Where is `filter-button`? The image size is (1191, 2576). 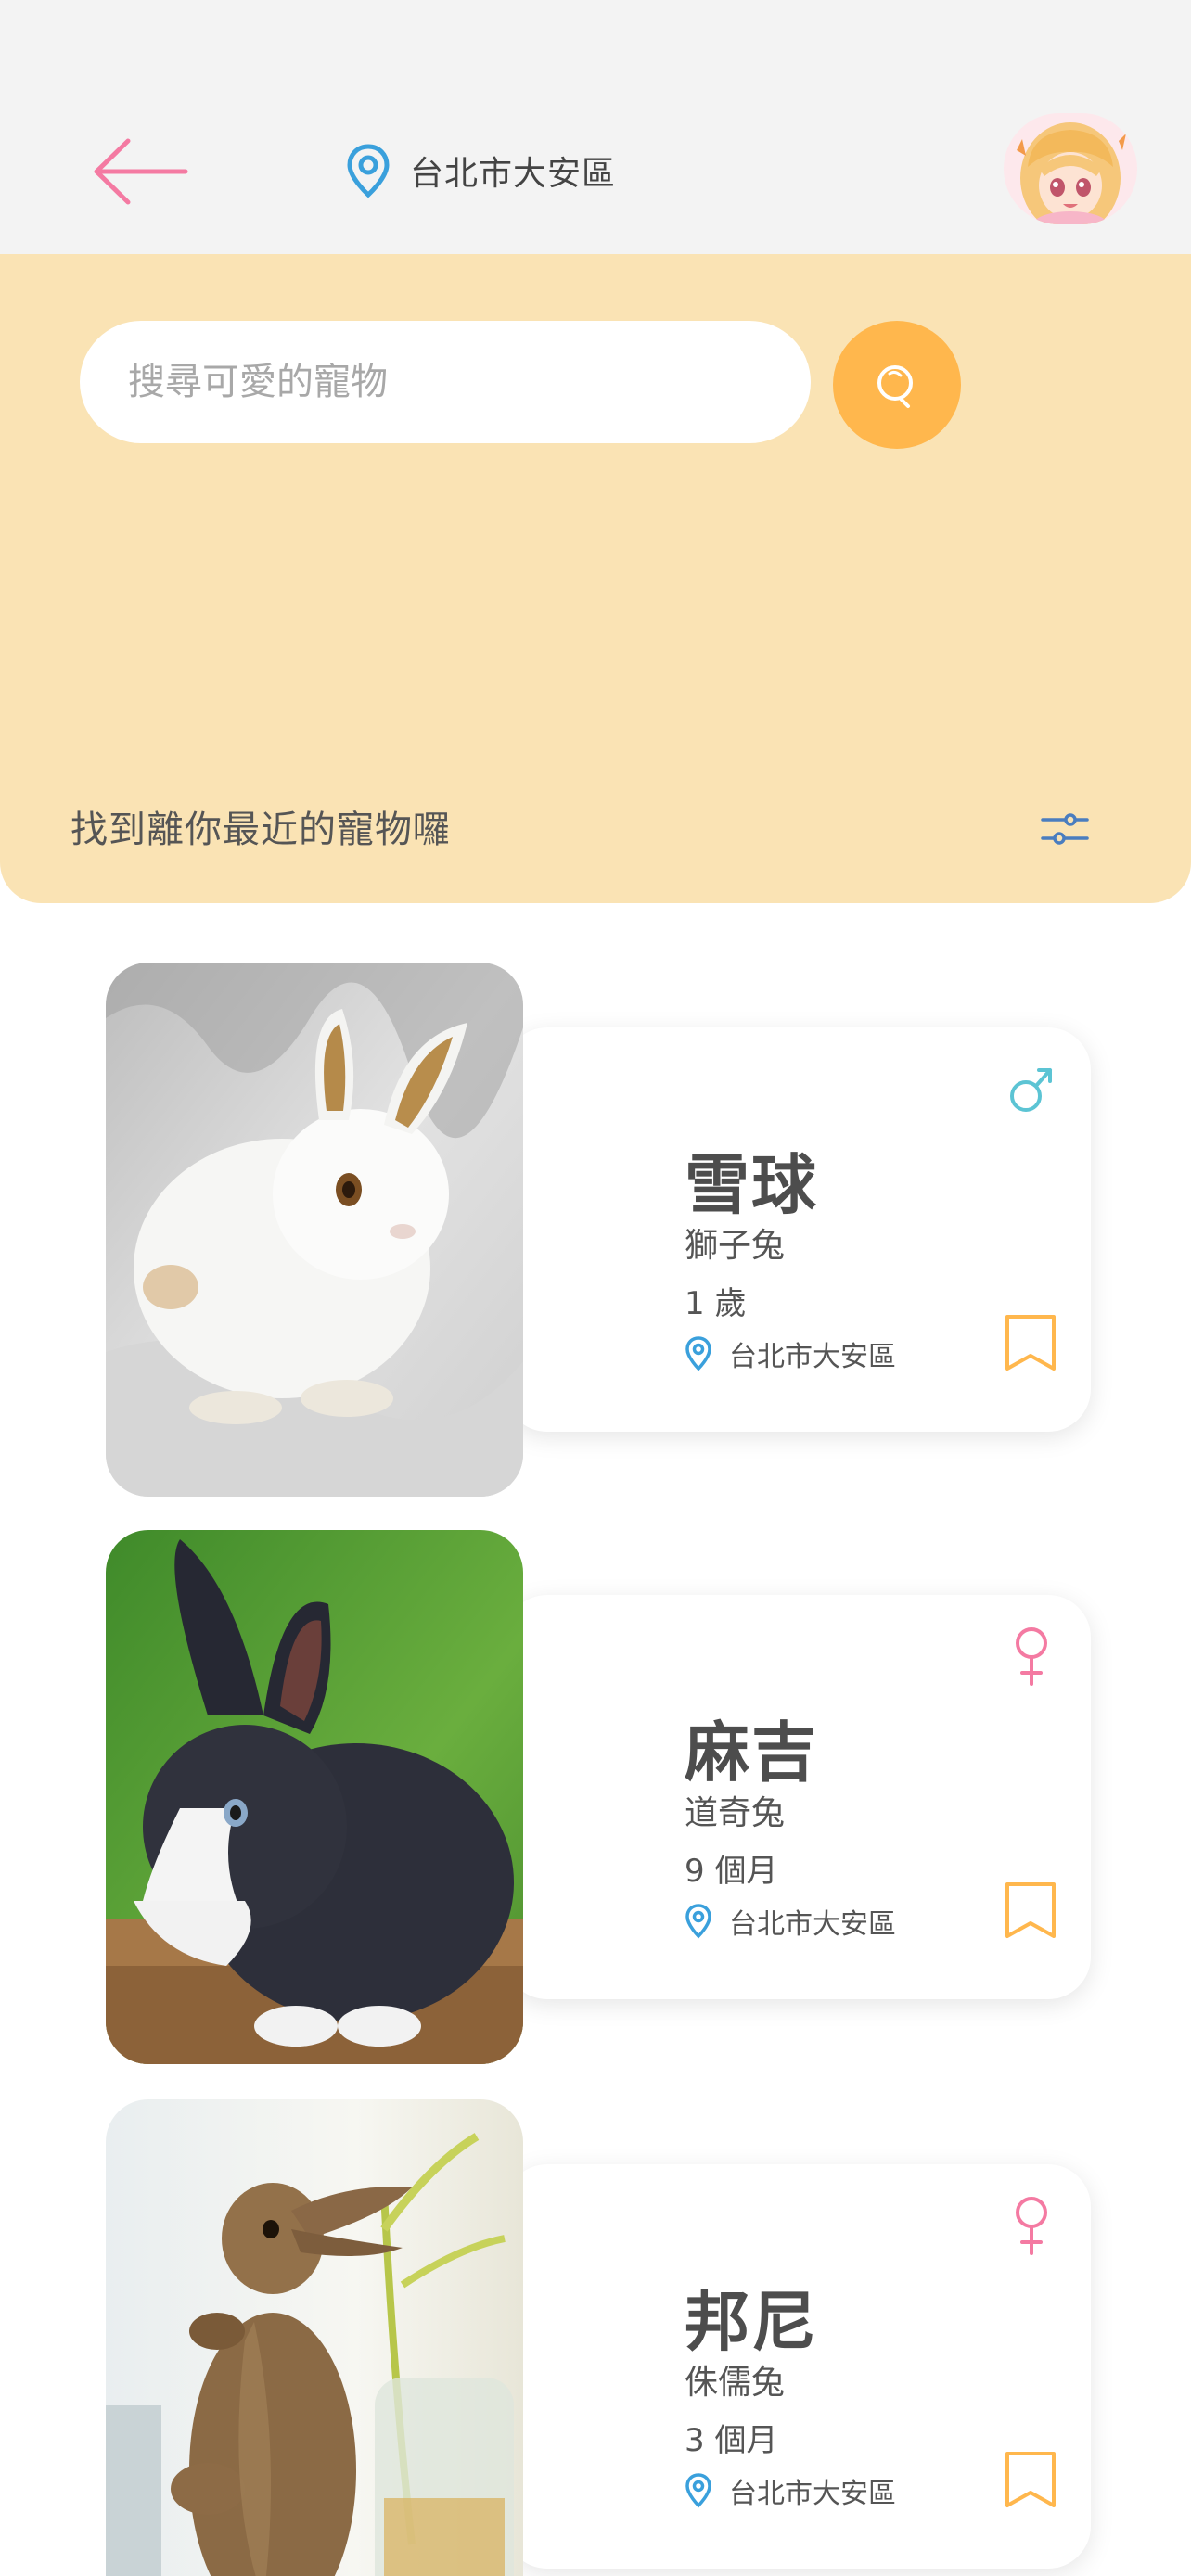 filter-button is located at coordinates (1065, 829).